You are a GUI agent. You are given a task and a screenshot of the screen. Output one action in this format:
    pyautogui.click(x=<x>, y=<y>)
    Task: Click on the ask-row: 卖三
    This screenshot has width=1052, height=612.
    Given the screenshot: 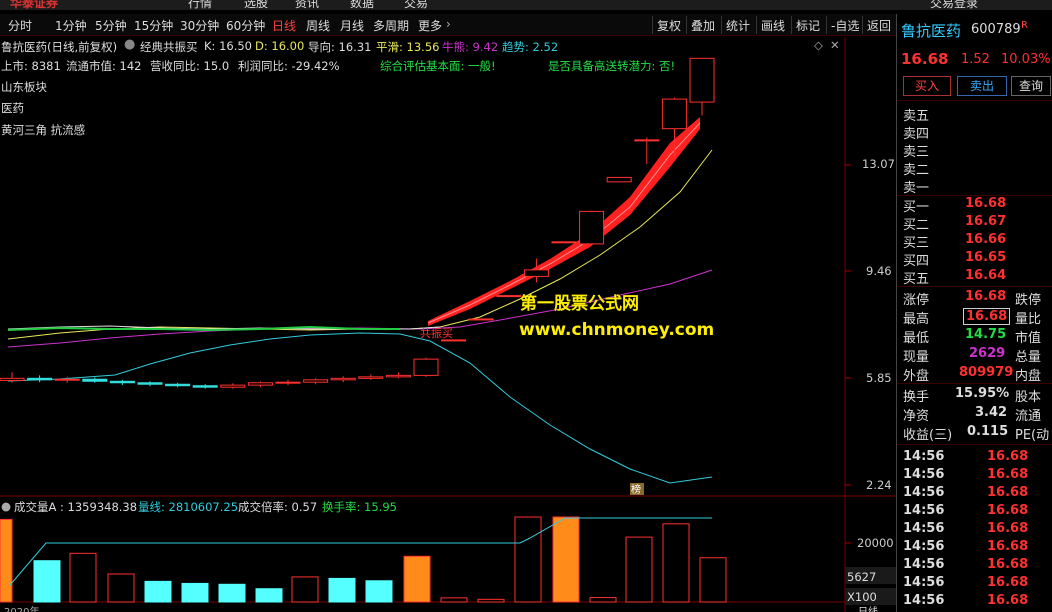 What is the action you would take?
    pyautogui.click(x=916, y=152)
    